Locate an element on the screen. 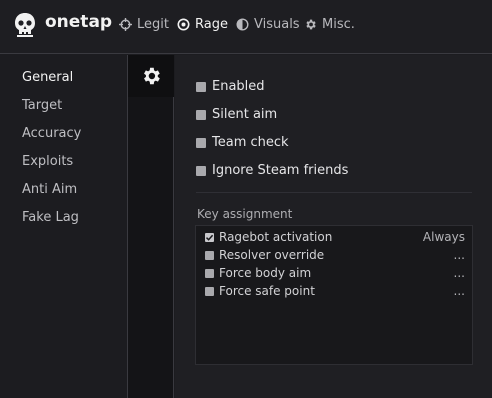 The image size is (492, 398). silent-aim-checkbox is located at coordinates (201, 114).